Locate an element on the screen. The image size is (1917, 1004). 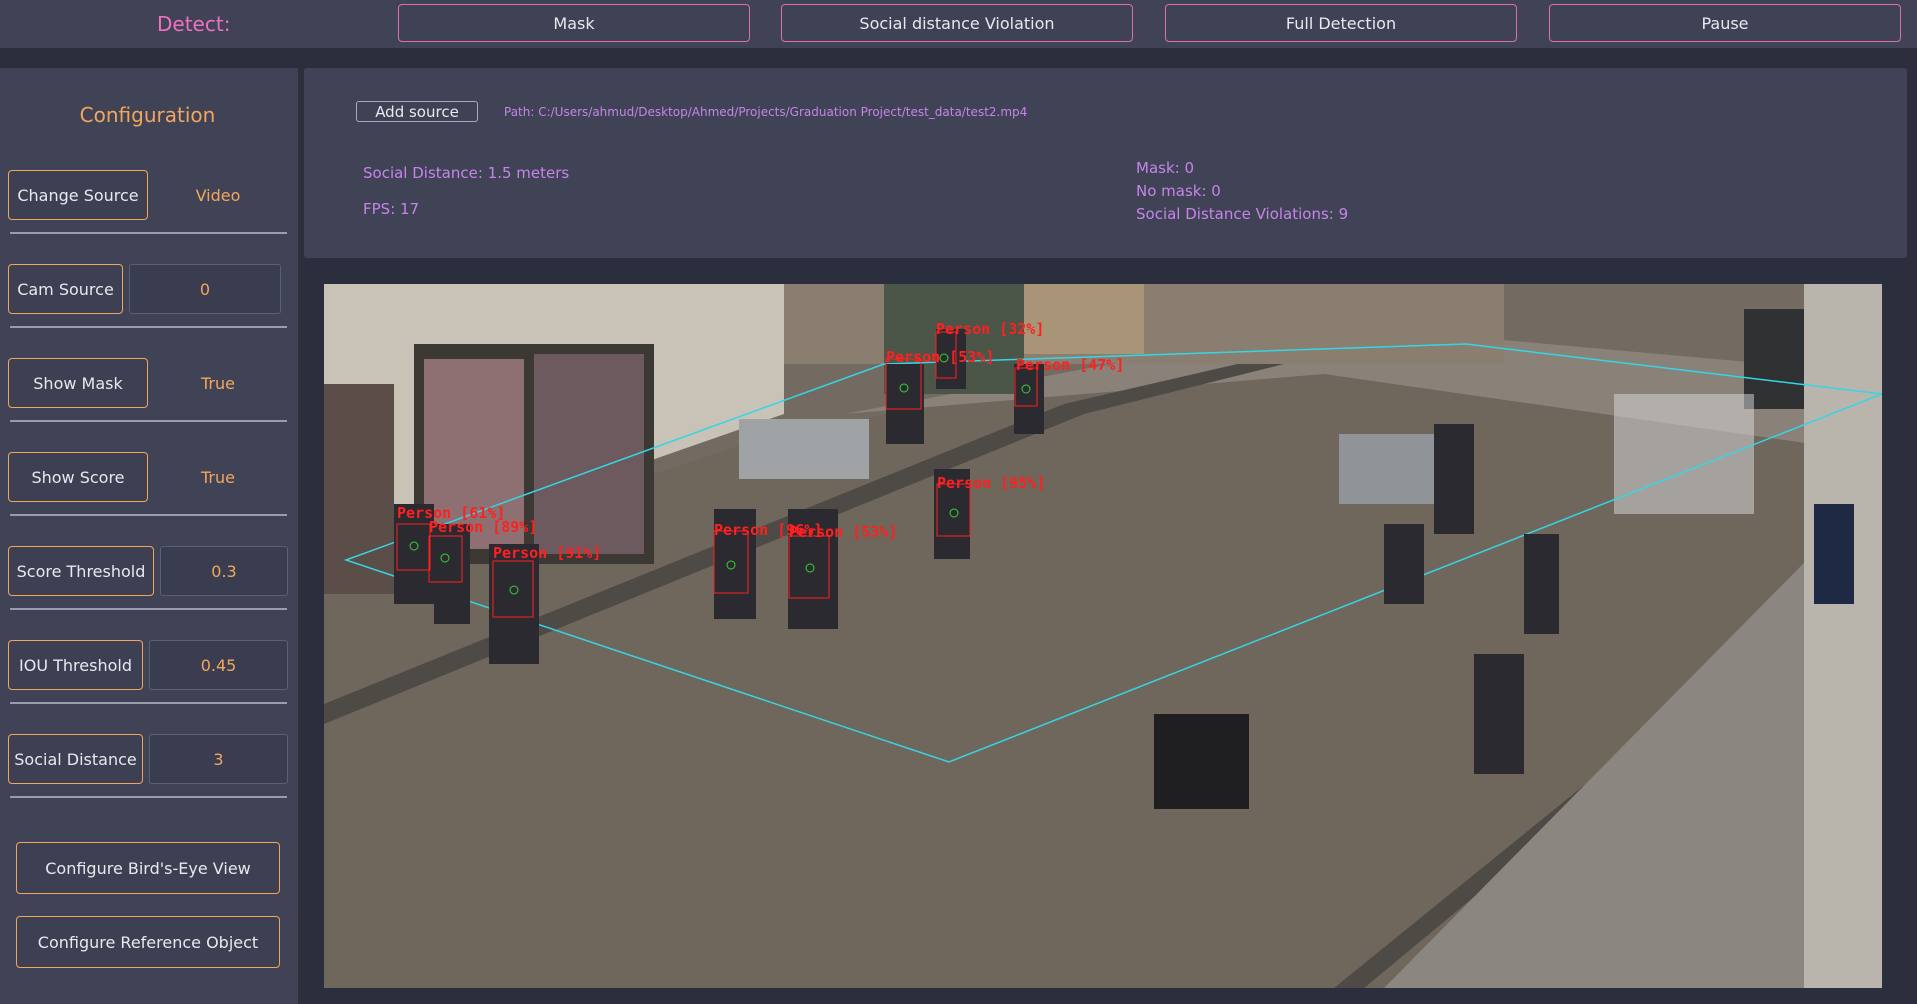
add-source-button: Add source is located at coordinates (417, 111).